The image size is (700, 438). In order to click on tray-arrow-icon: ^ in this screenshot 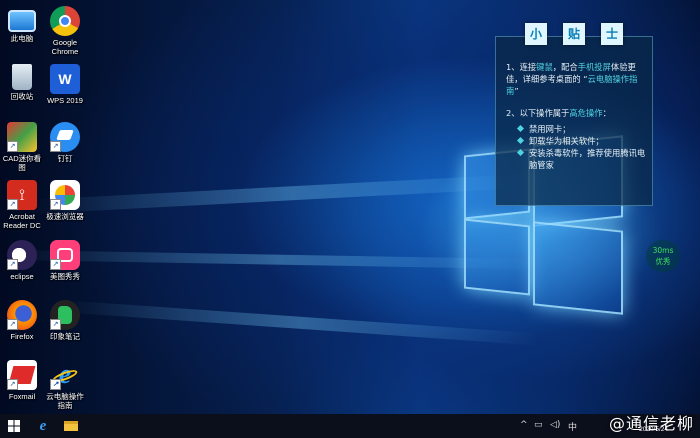, I will do `click(524, 425)`.